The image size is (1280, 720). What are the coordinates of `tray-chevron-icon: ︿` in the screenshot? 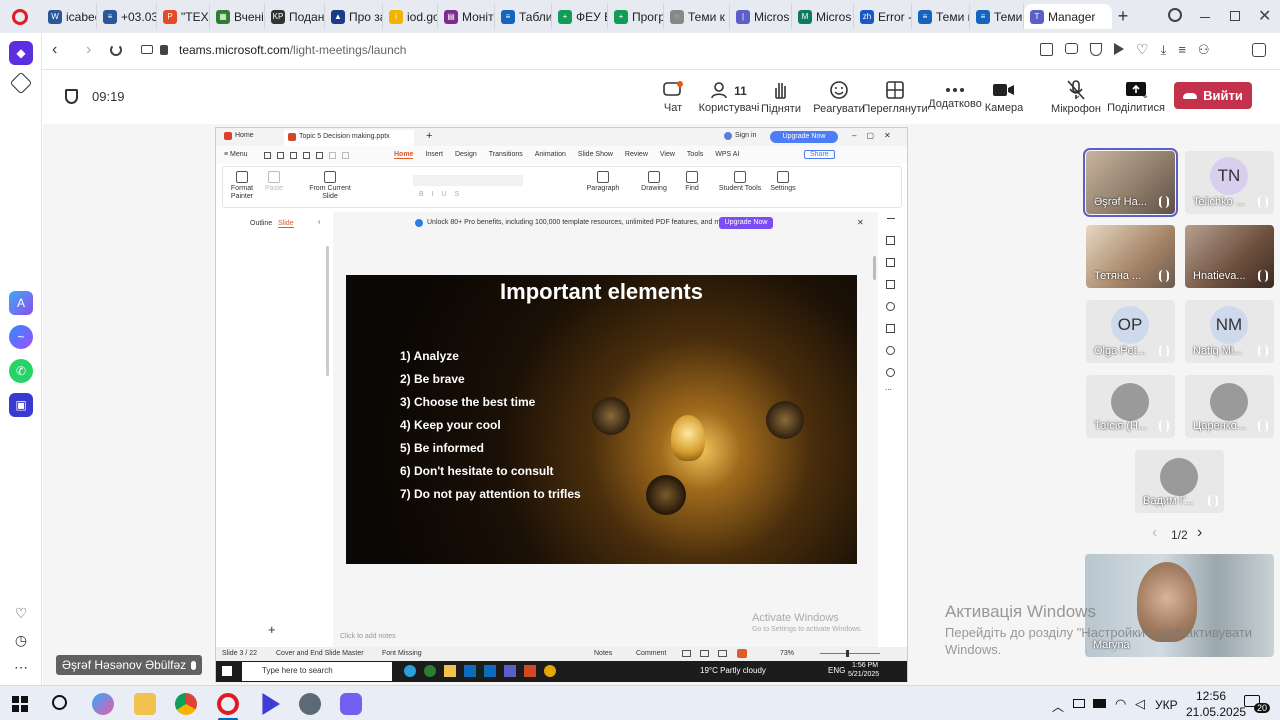 It's located at (1058, 706).